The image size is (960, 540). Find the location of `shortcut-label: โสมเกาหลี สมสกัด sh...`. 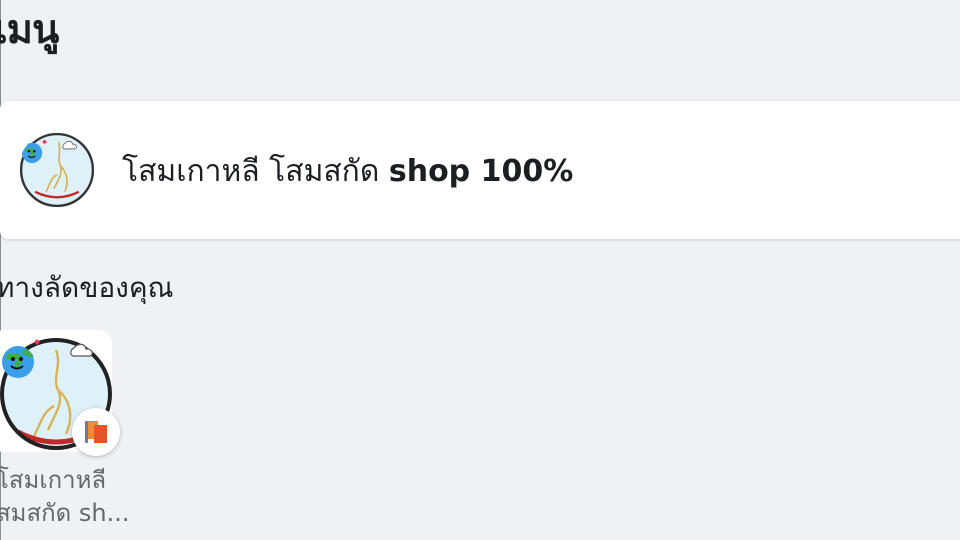

shortcut-label: โสมเกาหลี สมสกัด sh... is located at coordinates (68, 497).